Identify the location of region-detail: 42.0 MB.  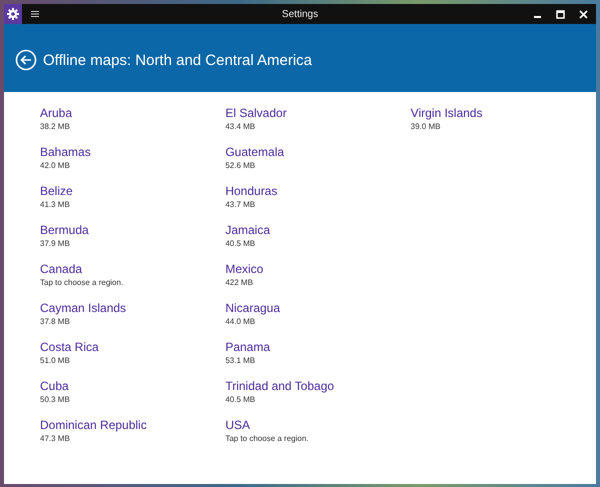
(55, 165).